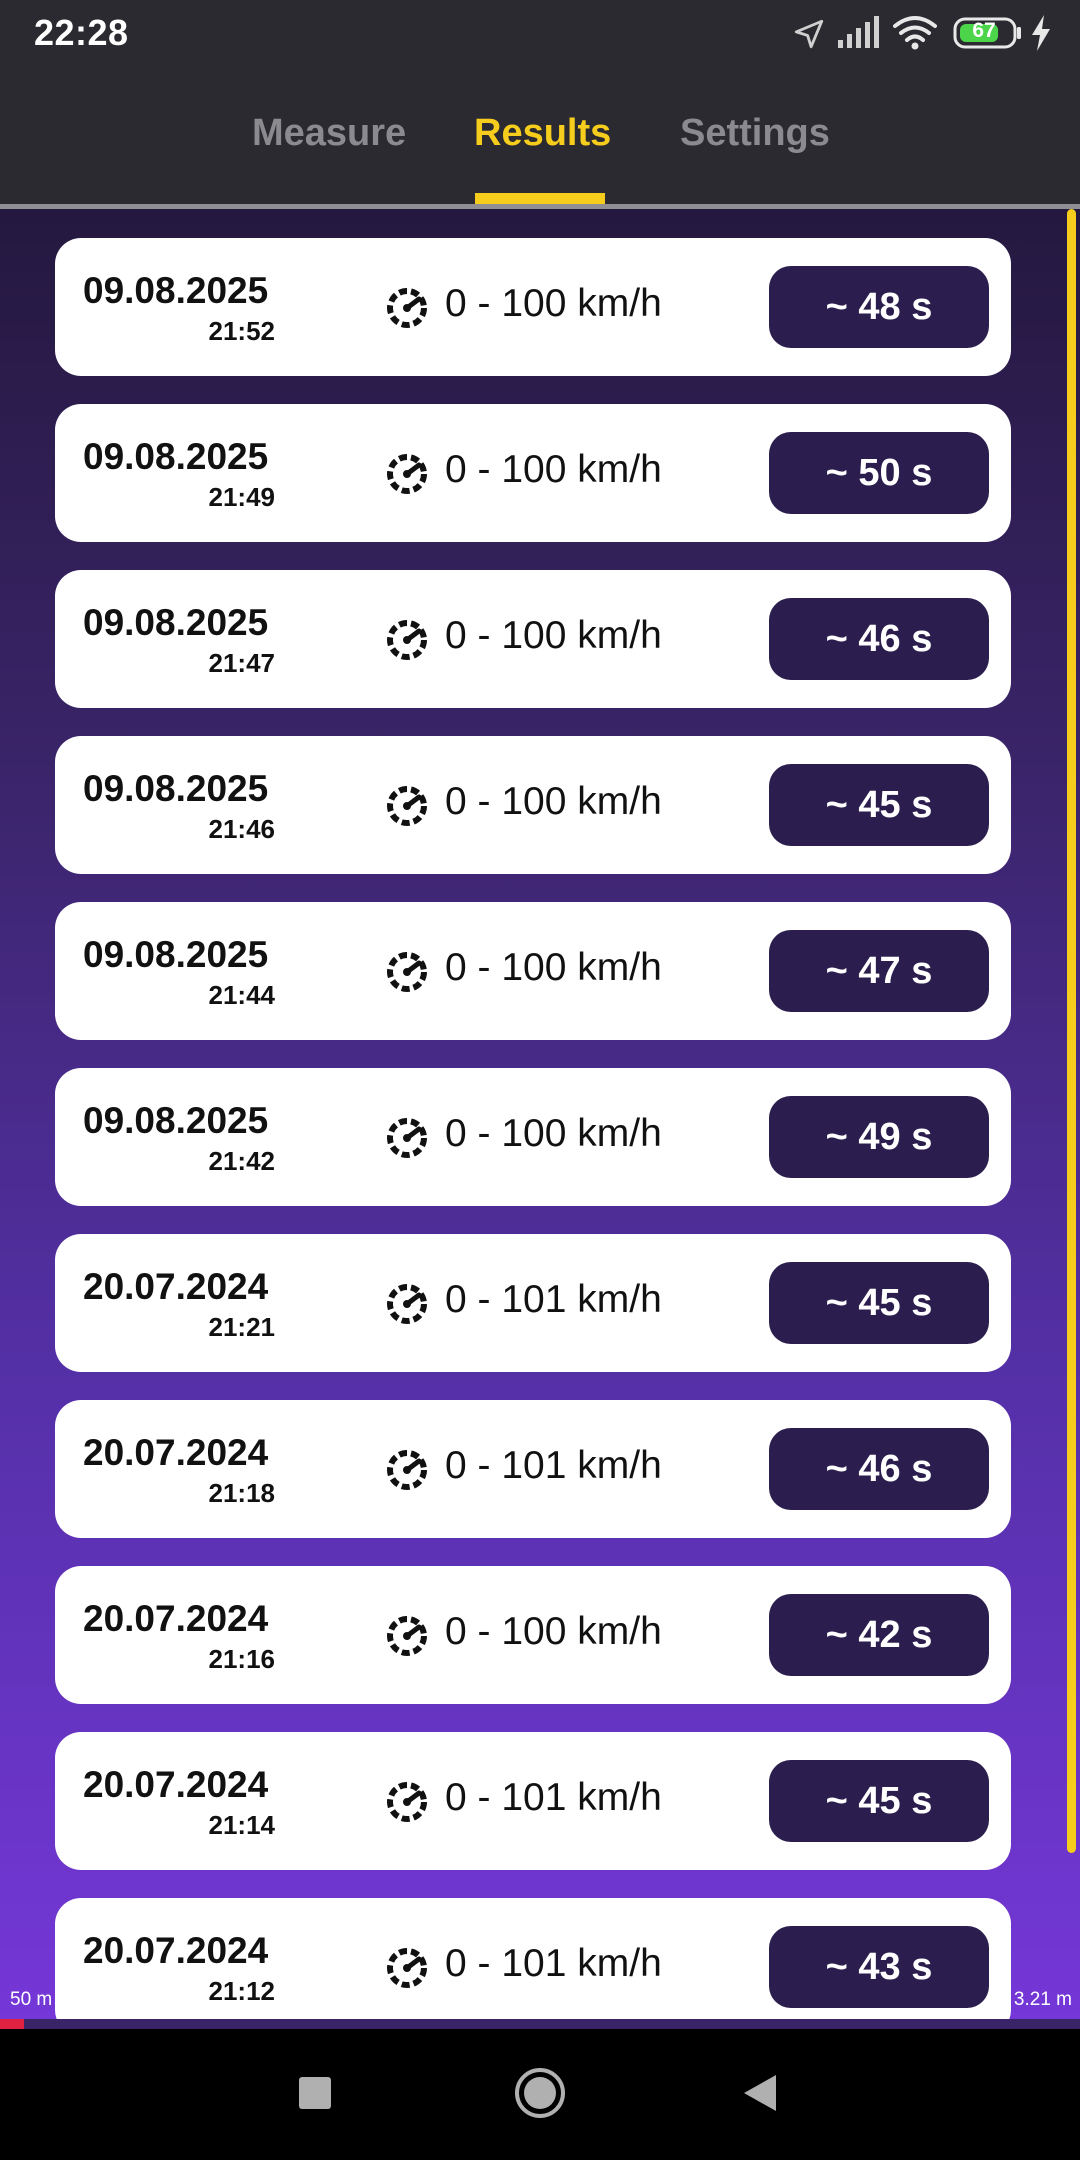  What do you see at coordinates (879, 473) in the screenshot?
I see `result-duration-badge: ~ 50 s` at bounding box center [879, 473].